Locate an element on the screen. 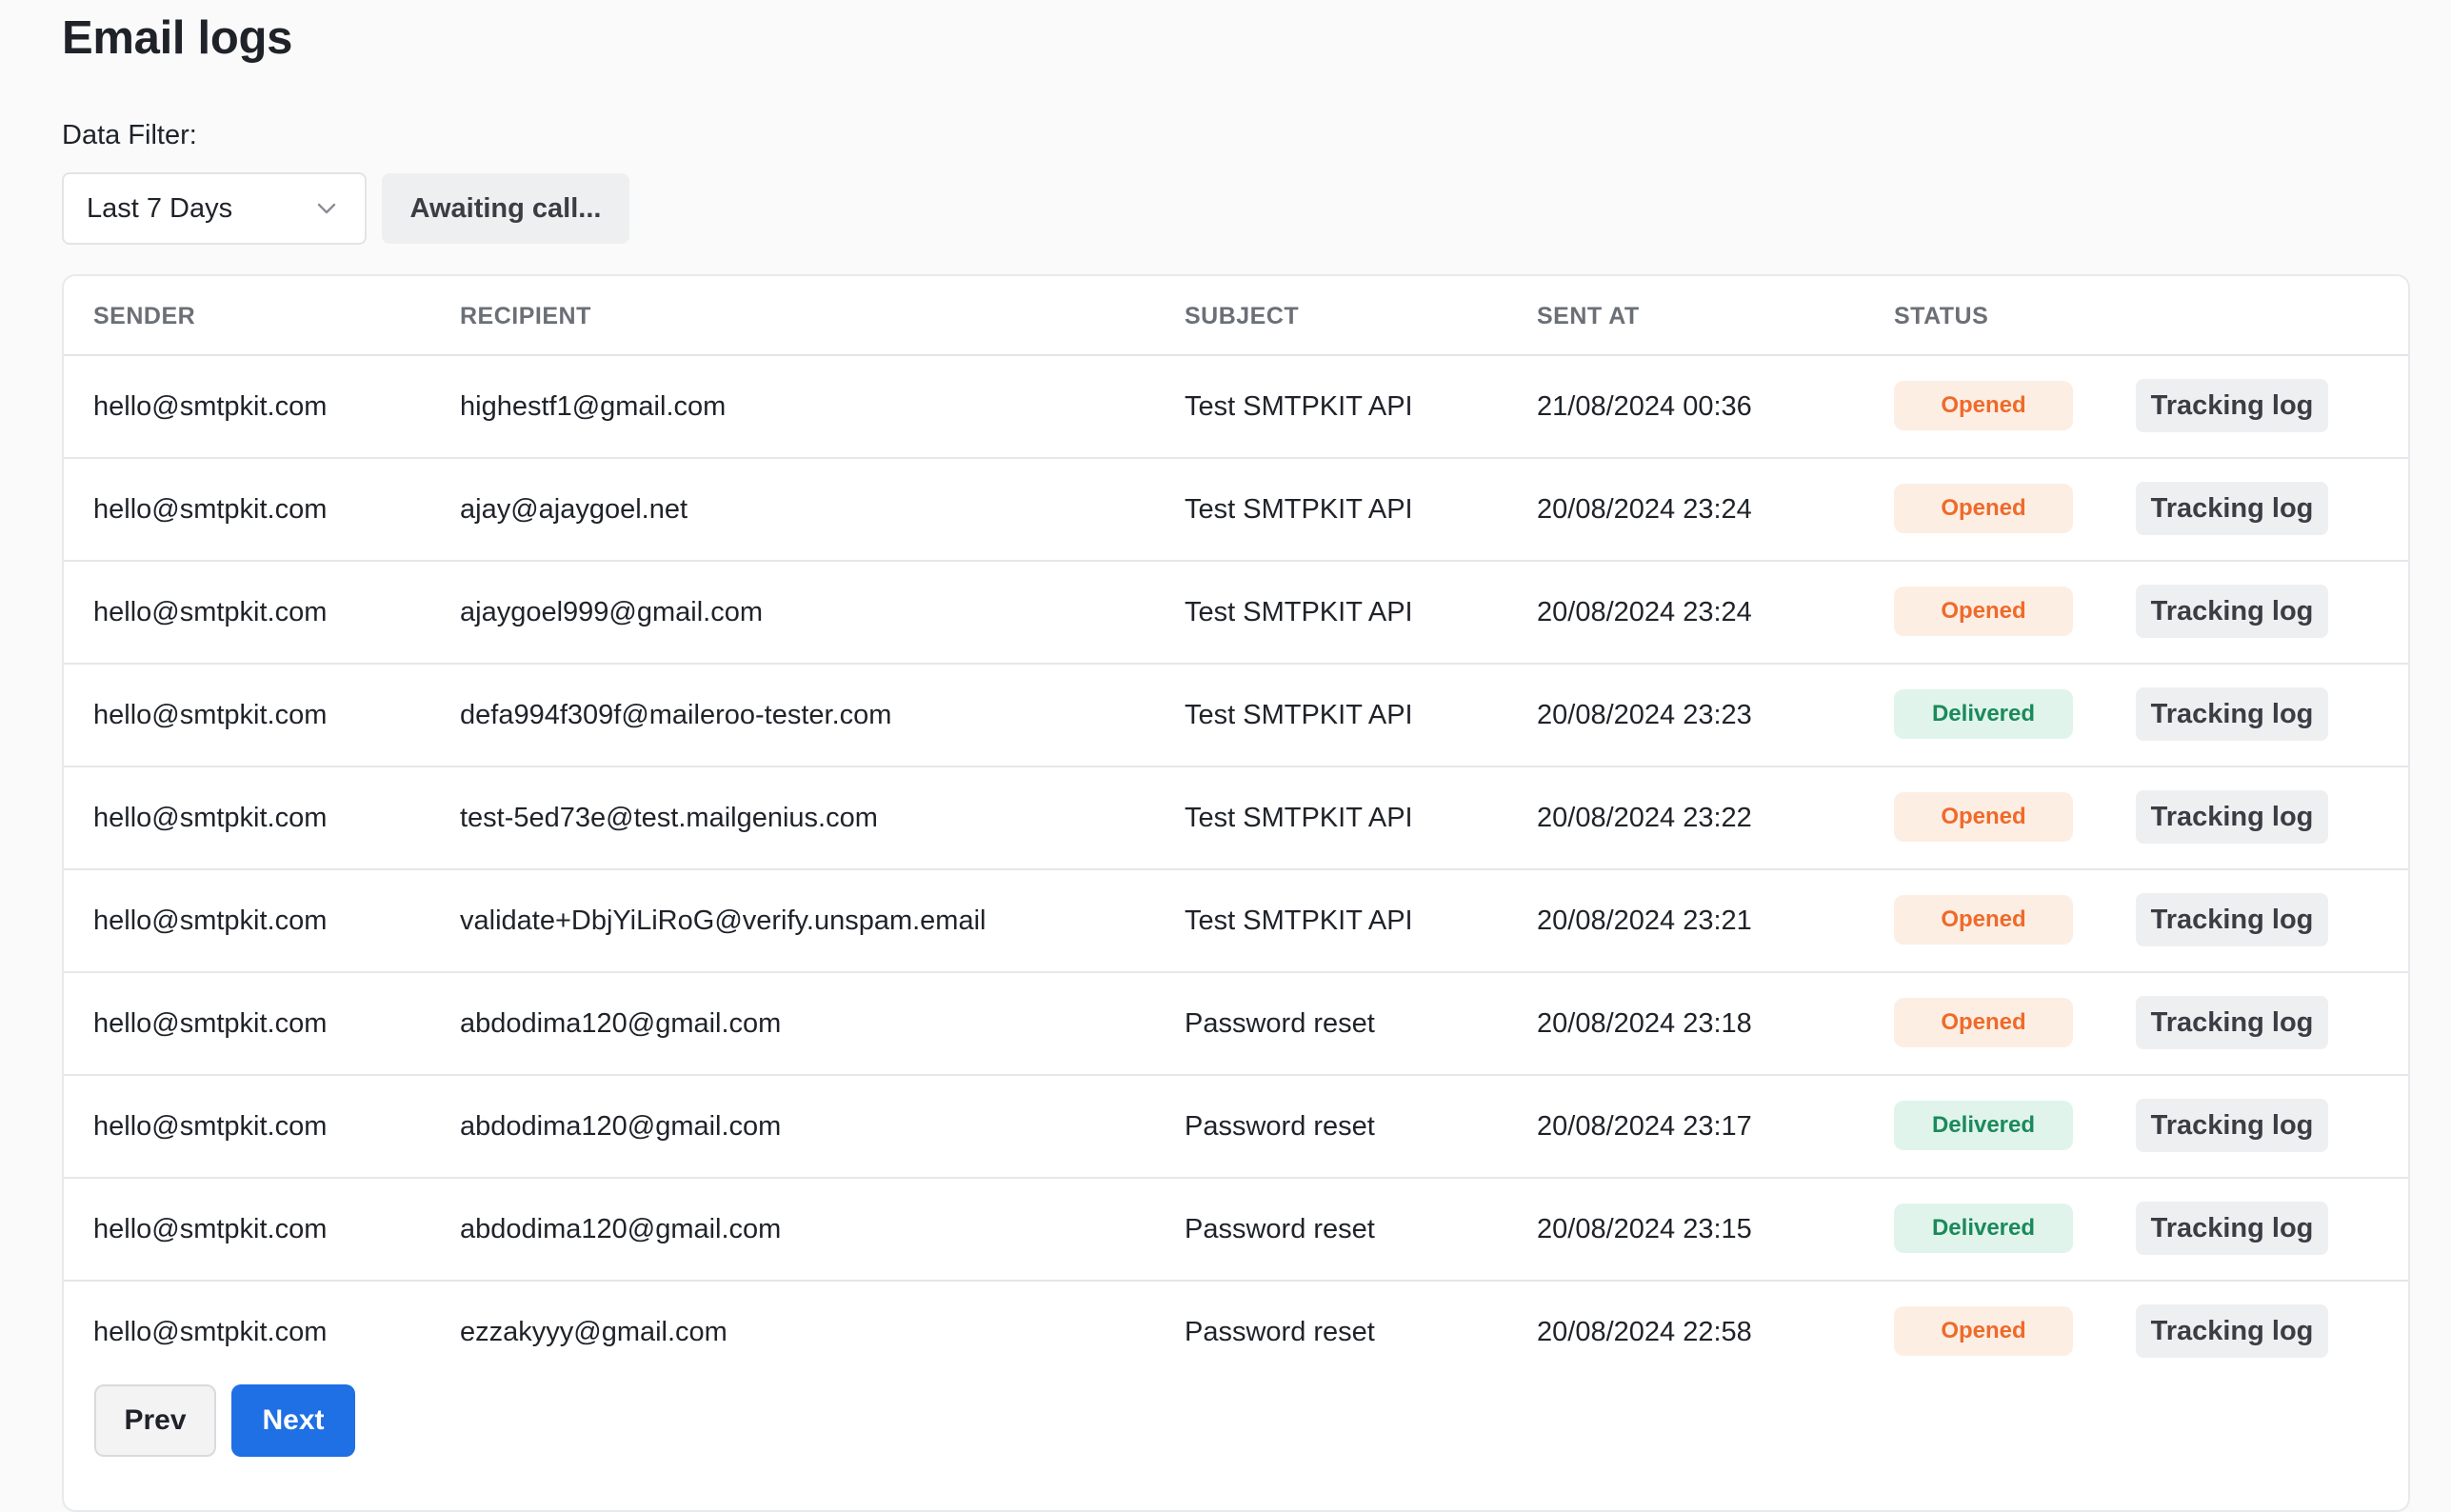 This screenshot has width=2451, height=1512. column-header-status: STATUS is located at coordinates (1942, 316).